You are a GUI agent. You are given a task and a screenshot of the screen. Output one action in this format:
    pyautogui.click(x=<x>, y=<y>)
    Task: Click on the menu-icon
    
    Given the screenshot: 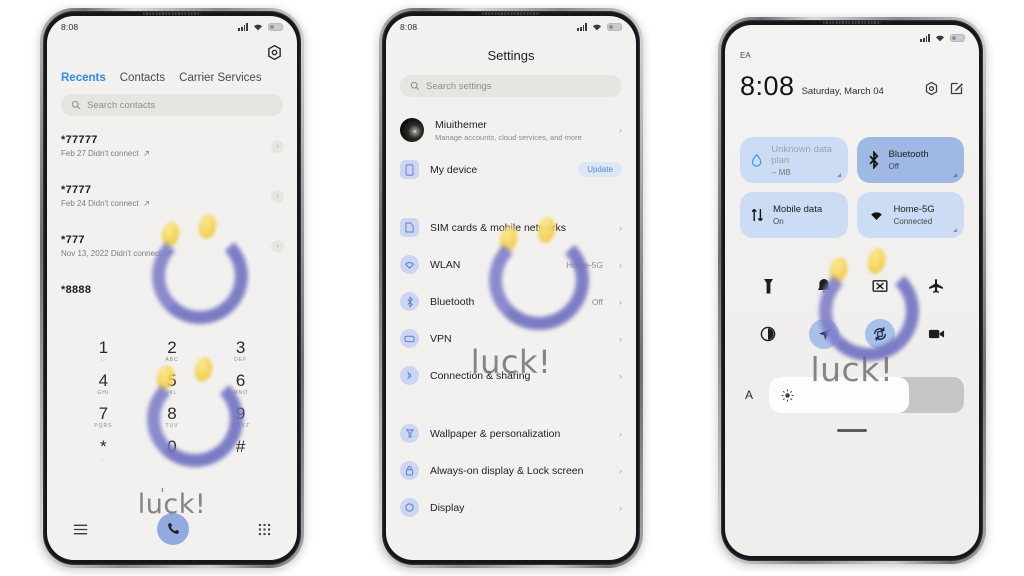 What is the action you would take?
    pyautogui.click(x=80, y=529)
    